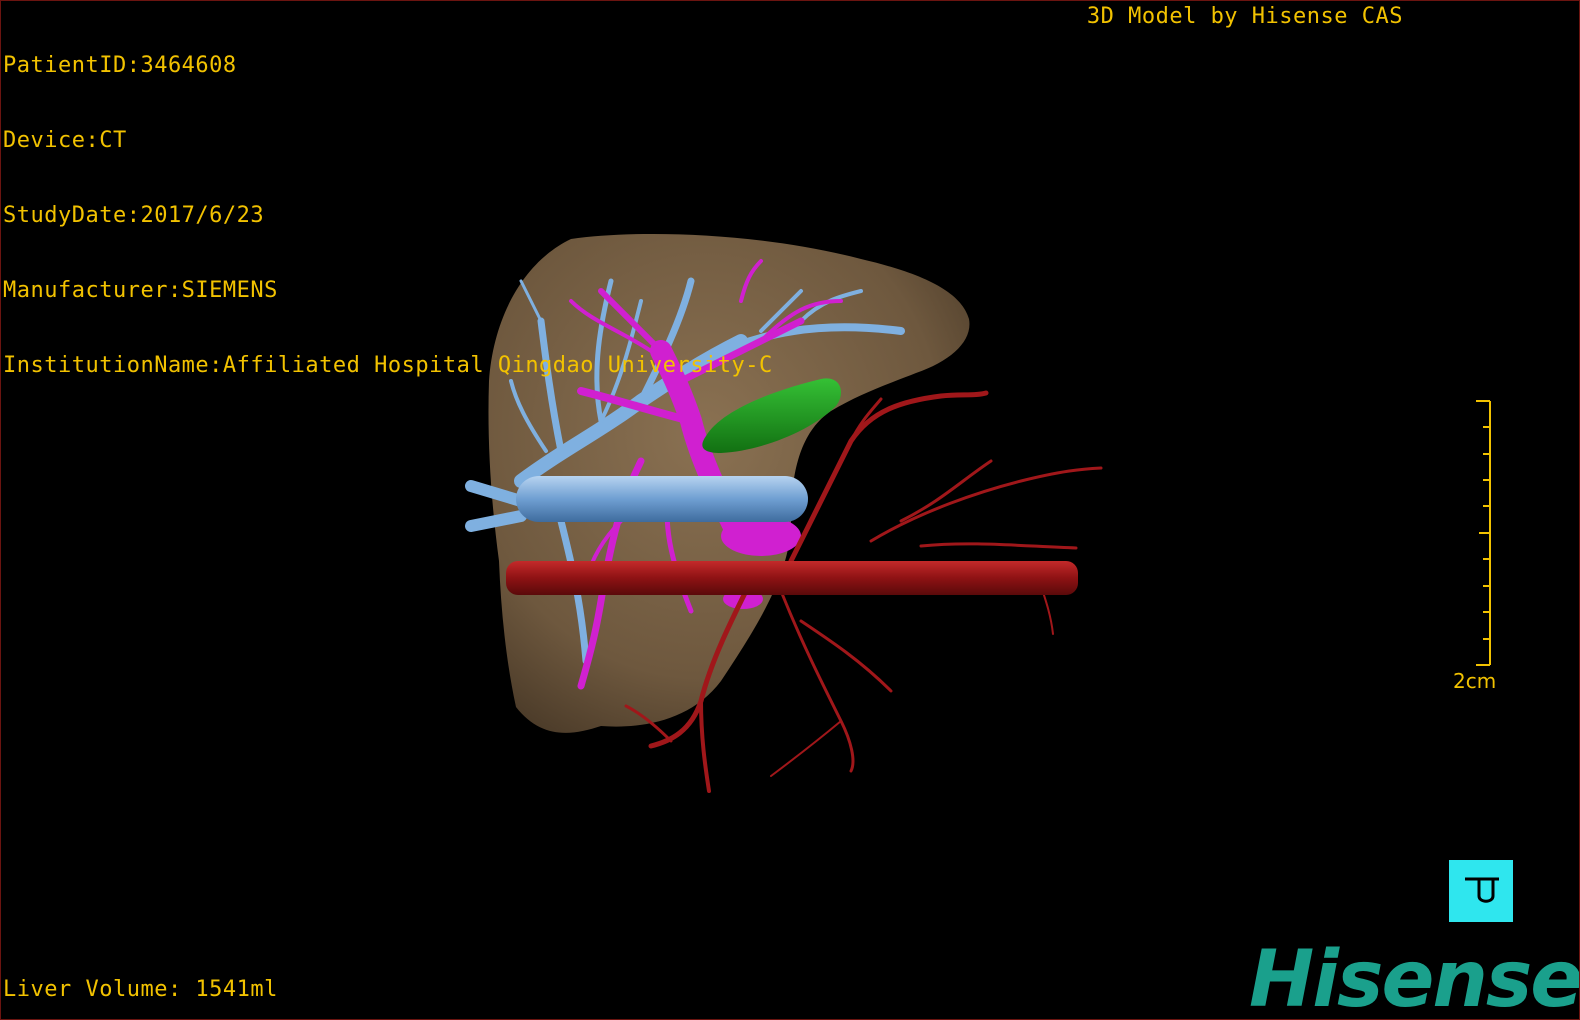 The image size is (1580, 1020). I want to click on scale-bar-label: 2cm, so click(1475, 681).